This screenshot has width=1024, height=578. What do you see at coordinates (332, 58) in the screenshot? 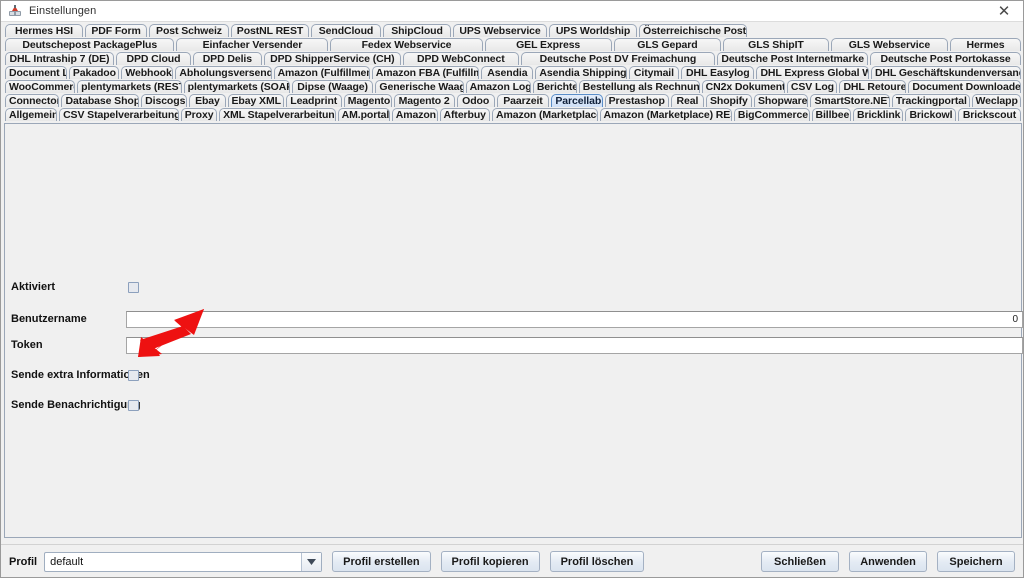
I see `tab-dpd-shipperservice-ch: DPD ShipperService (CH)` at bounding box center [332, 58].